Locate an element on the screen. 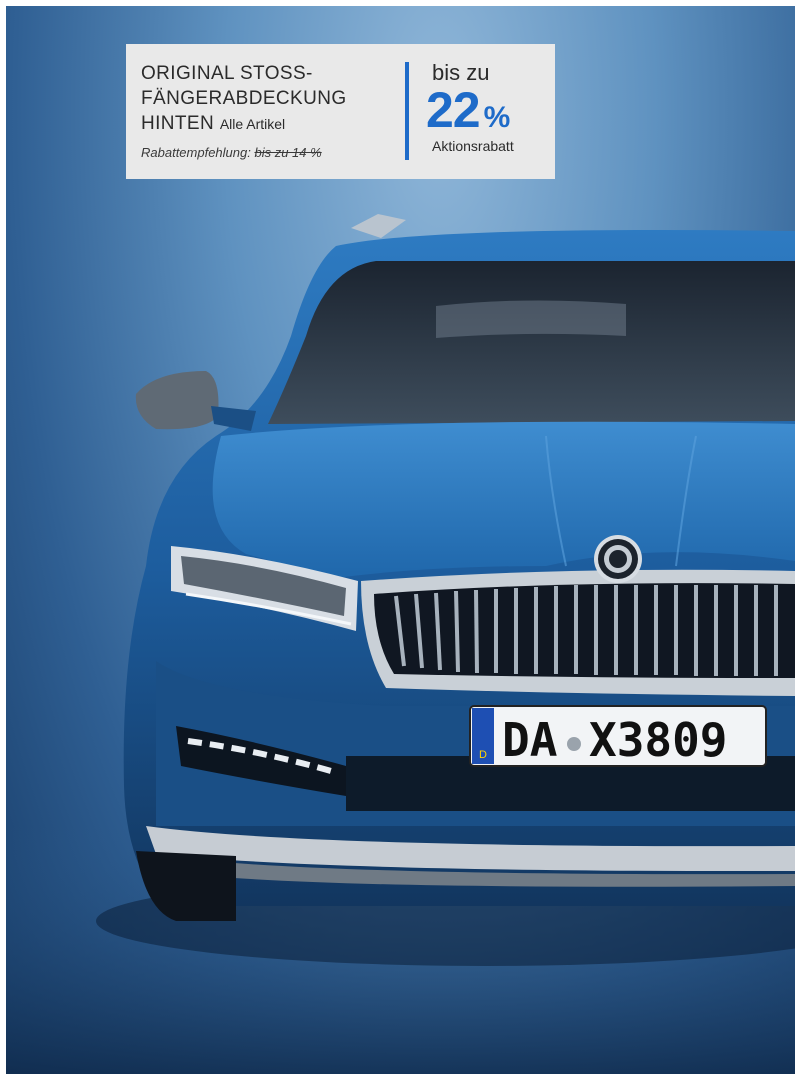 Image resolution: width=801 pixels, height=1080 pixels. discount-amount: 22% is located at coordinates (488, 110).